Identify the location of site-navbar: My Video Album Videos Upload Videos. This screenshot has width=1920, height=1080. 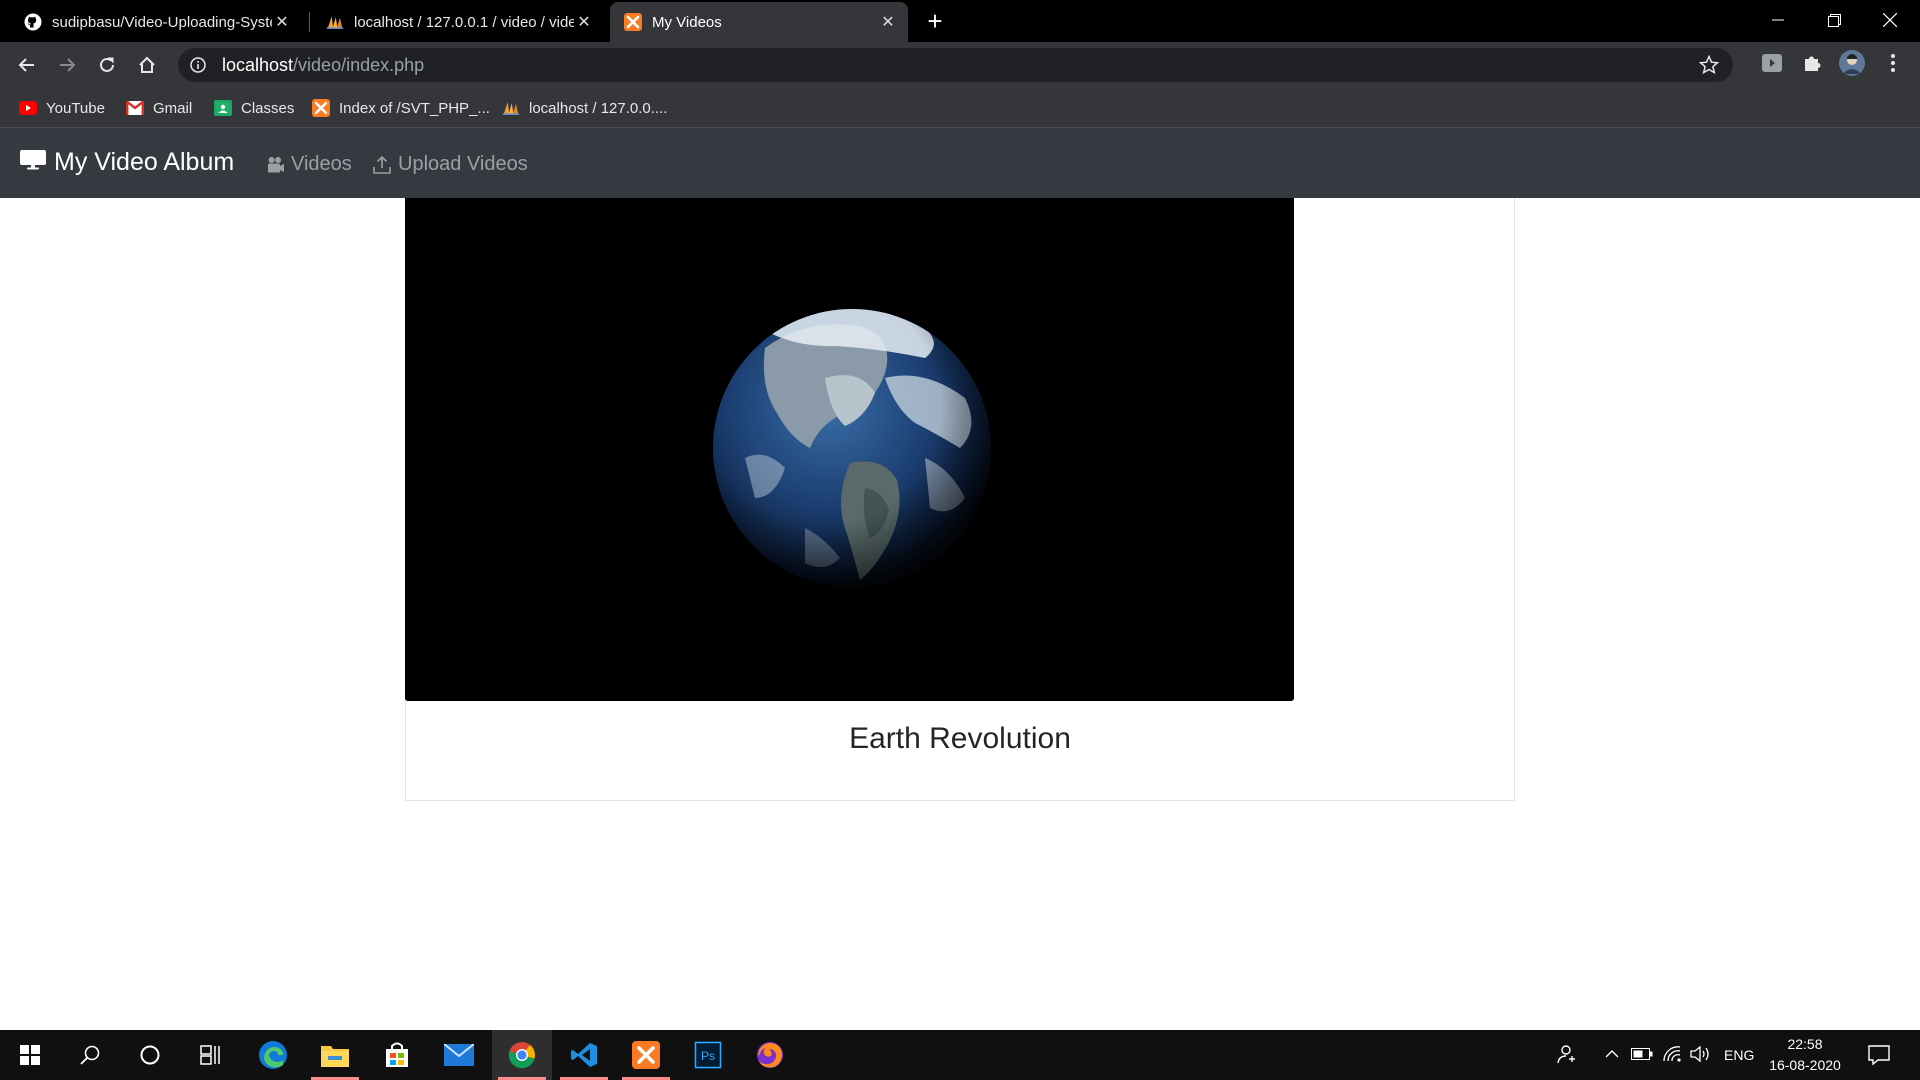
(960, 163).